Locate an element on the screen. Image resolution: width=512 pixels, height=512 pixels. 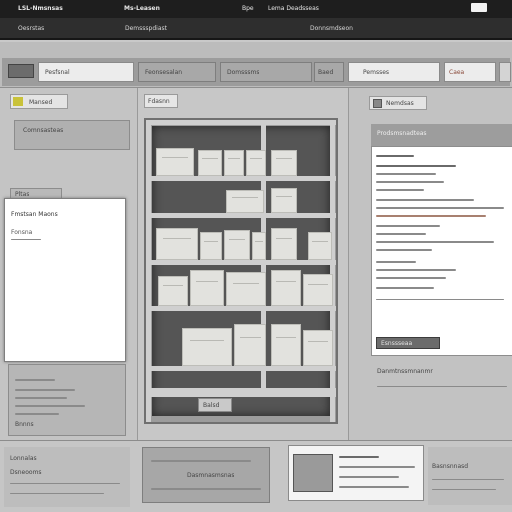
toolbar-home-icon is located at coordinates (21, 71).